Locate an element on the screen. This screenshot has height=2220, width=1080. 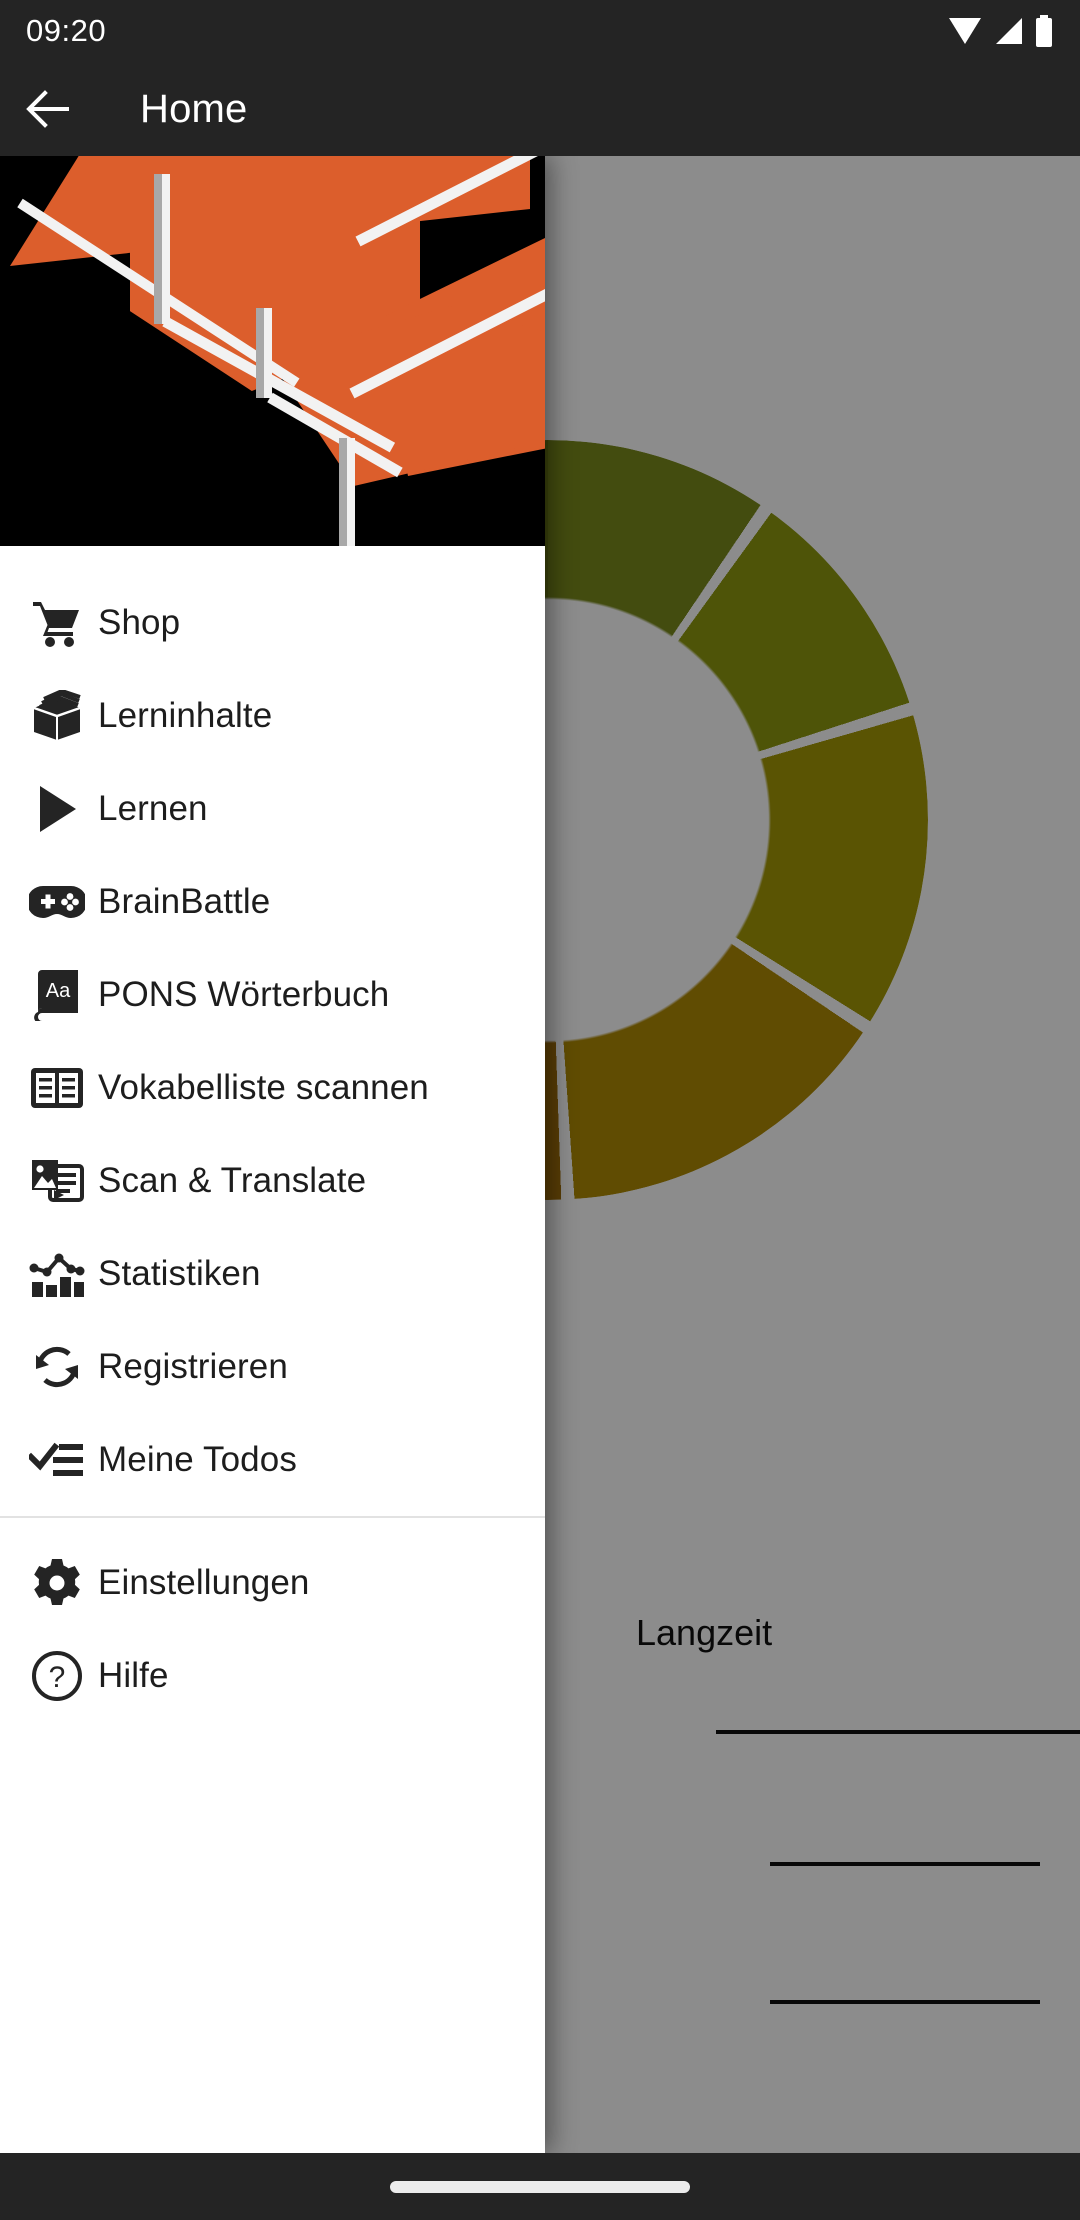
help-circle-icon: ? is located at coordinates (49, 1675).